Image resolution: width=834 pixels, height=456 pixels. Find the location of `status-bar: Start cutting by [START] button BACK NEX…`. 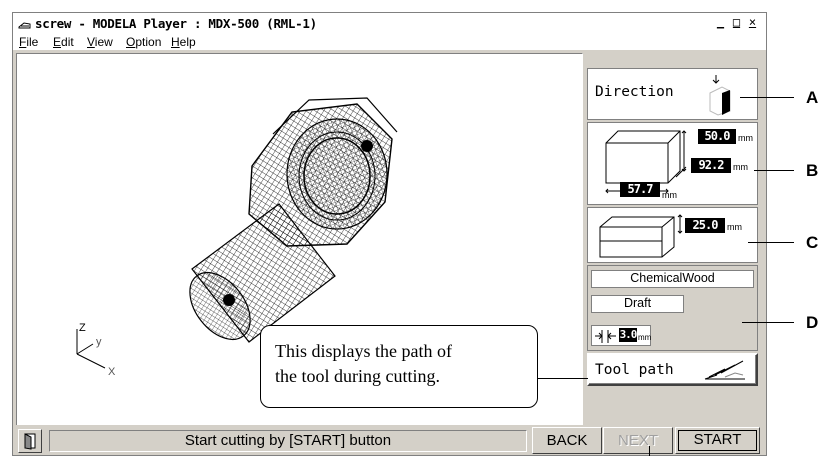

status-bar: Start cutting by [START] button BACK NEX… is located at coordinates (389, 440).